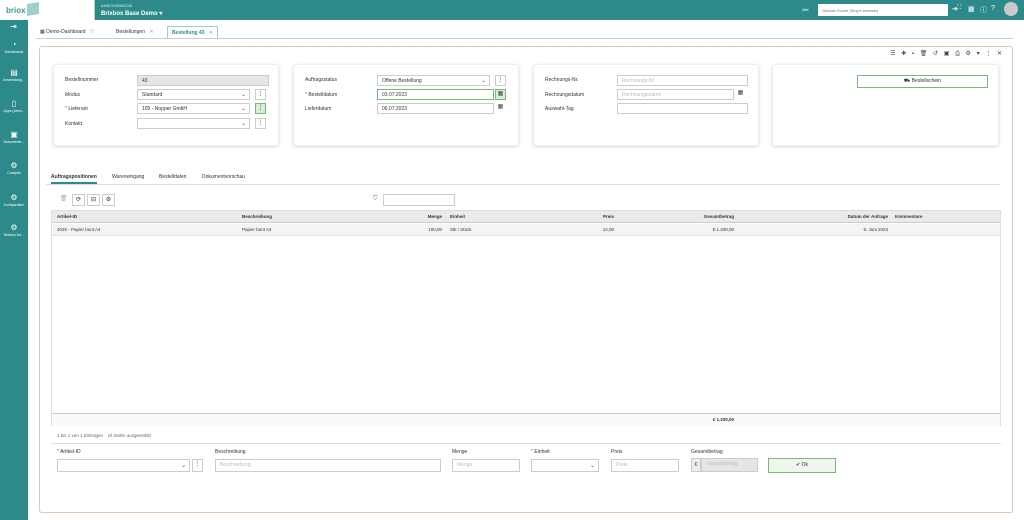  Describe the element at coordinates (526, 419) in the screenshot. I see `grid-footer: € 1.200,00` at that location.